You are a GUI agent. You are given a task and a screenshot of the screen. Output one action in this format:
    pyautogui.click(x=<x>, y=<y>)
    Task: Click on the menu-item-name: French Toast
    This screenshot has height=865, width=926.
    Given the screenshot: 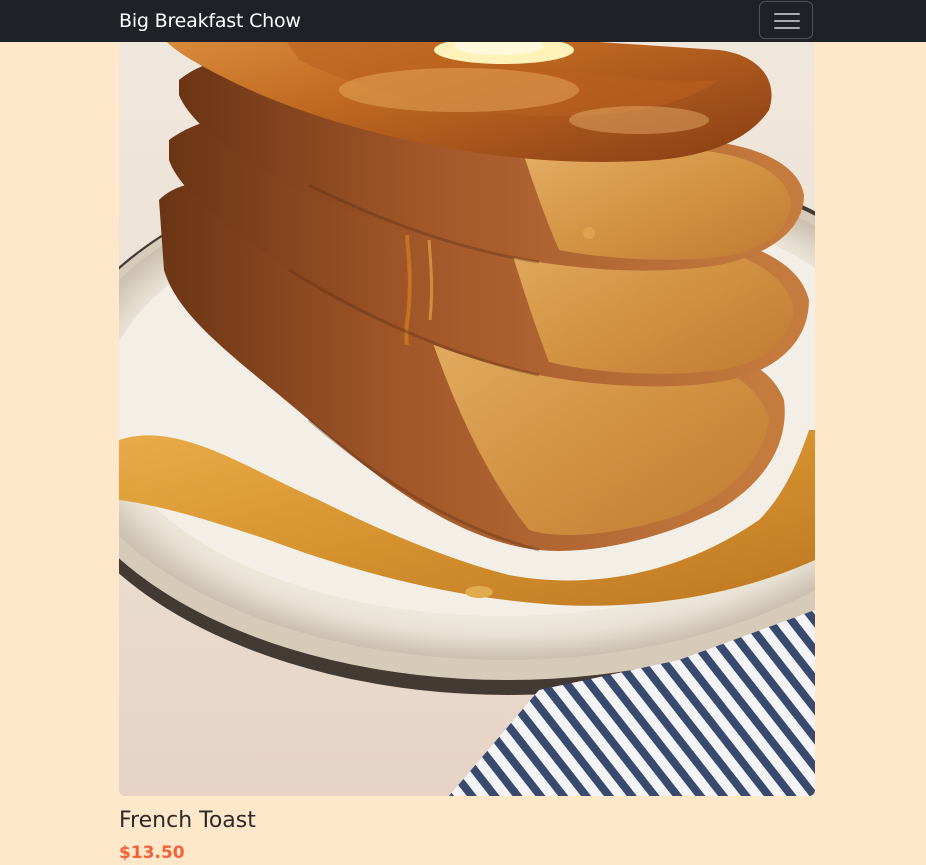 What is the action you would take?
    pyautogui.click(x=187, y=820)
    